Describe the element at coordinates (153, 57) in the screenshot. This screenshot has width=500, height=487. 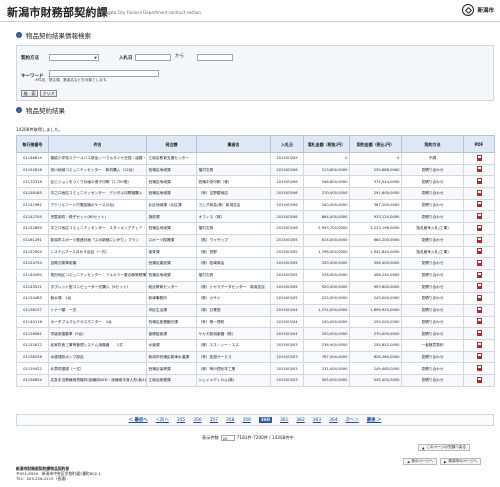
I see `bid-date-from-input` at that location.